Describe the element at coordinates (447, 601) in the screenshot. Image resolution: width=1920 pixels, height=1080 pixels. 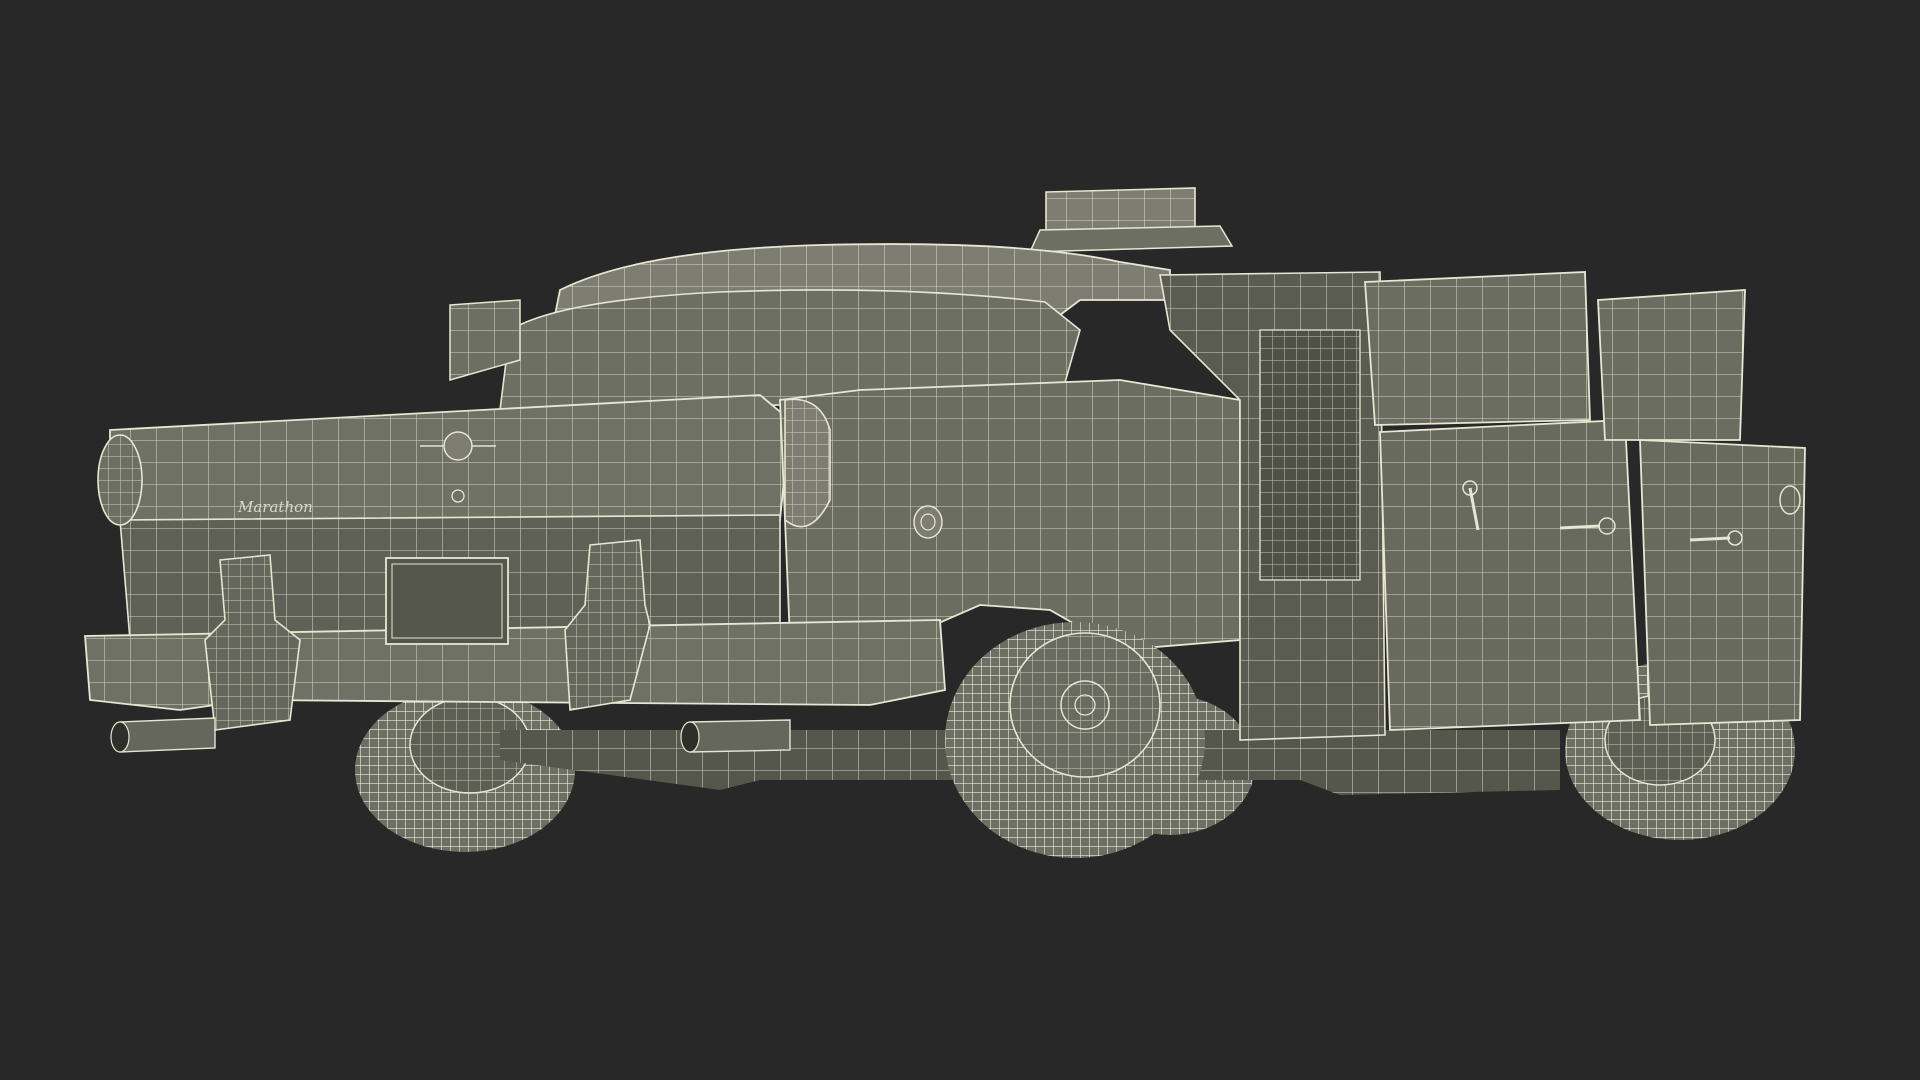
I see `license-plate` at that location.